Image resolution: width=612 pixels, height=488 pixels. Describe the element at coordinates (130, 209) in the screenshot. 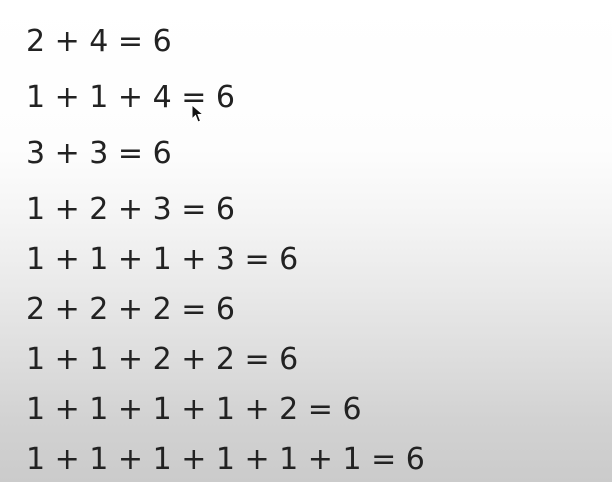

I see `equation-line-4: 1 + 2 + 3 = 6` at that location.